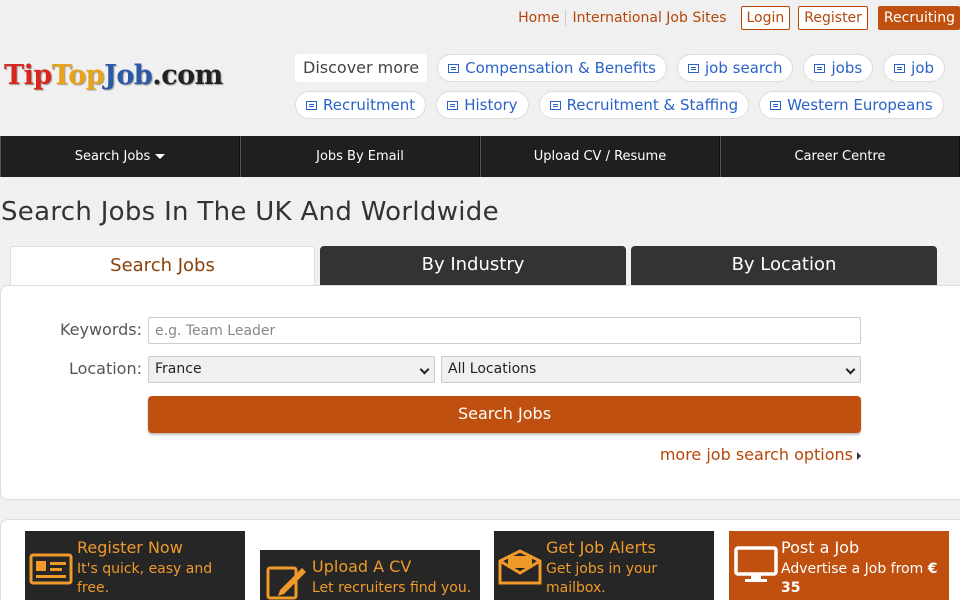 This screenshot has width=960, height=600. I want to click on nav-label: Jobs By Email, so click(360, 156).